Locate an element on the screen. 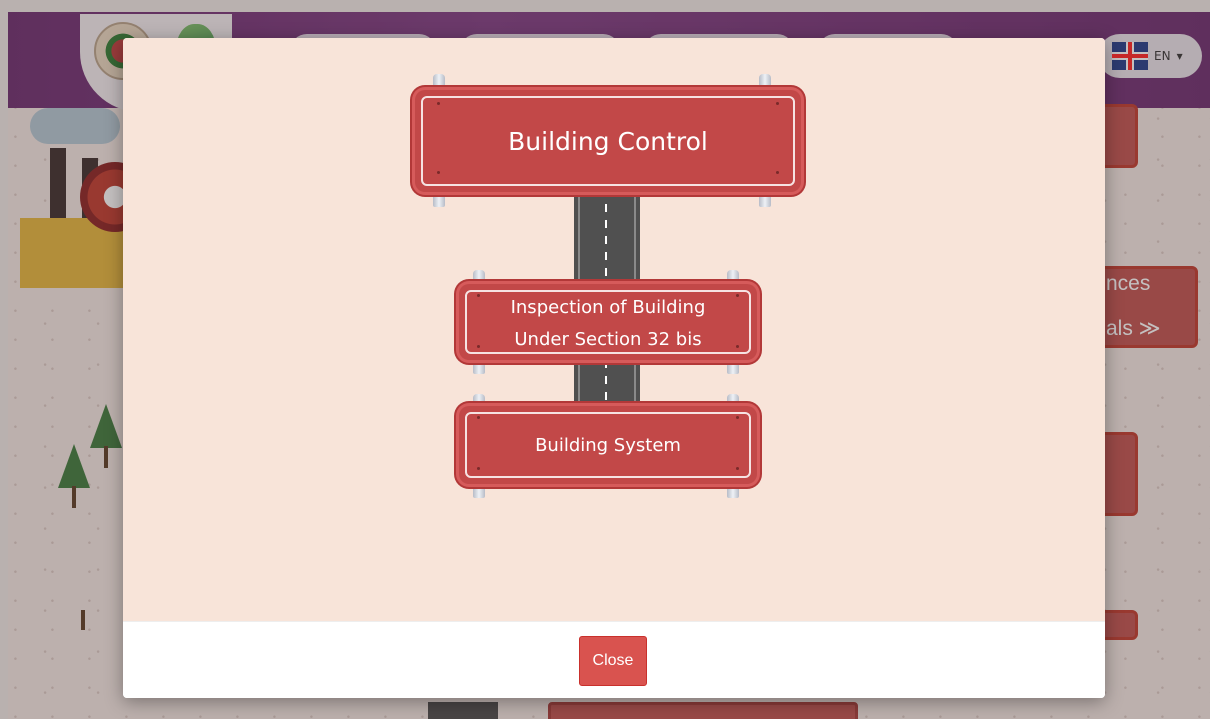 The image size is (1210, 719). close-button: Close is located at coordinates (613, 661).